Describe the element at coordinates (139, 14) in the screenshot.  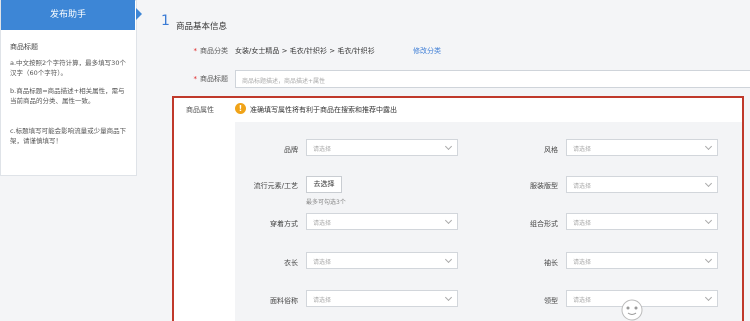
I see `header-pointer-icon` at that location.